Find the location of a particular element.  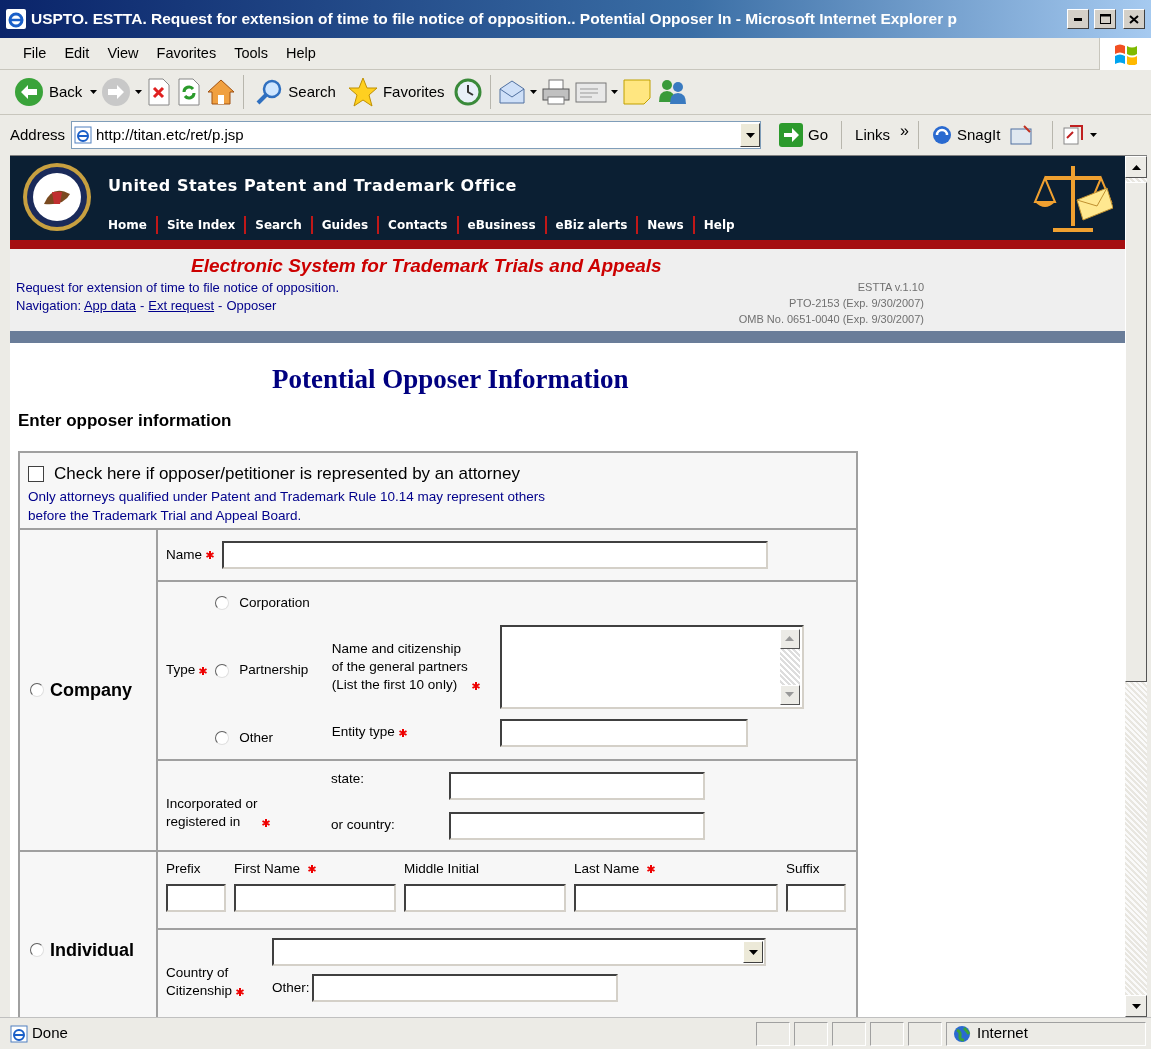

nav-link: News is located at coordinates (665, 225).